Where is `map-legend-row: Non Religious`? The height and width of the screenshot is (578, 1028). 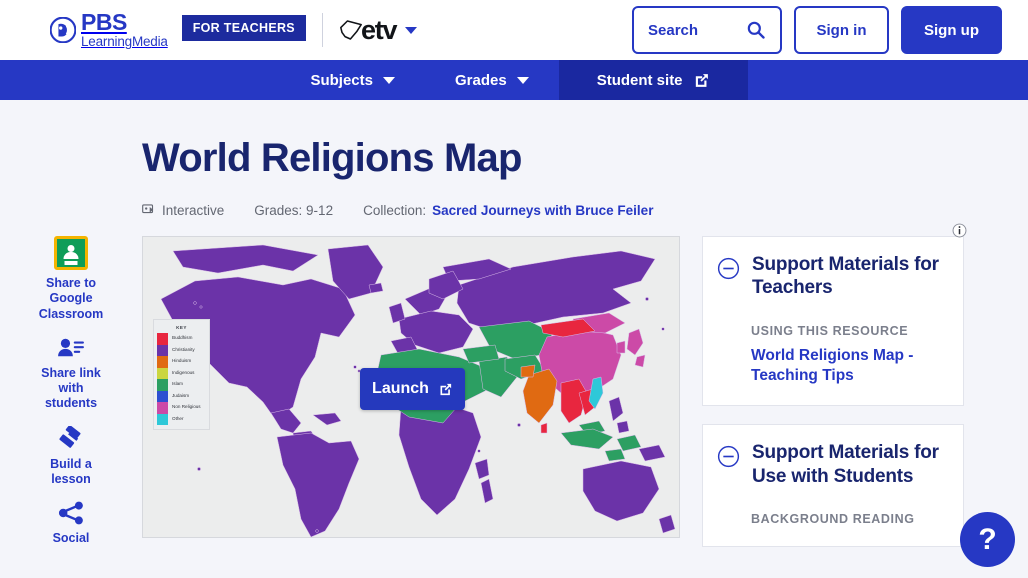
map-legend-row: Non Religious is located at coordinates (181, 408).